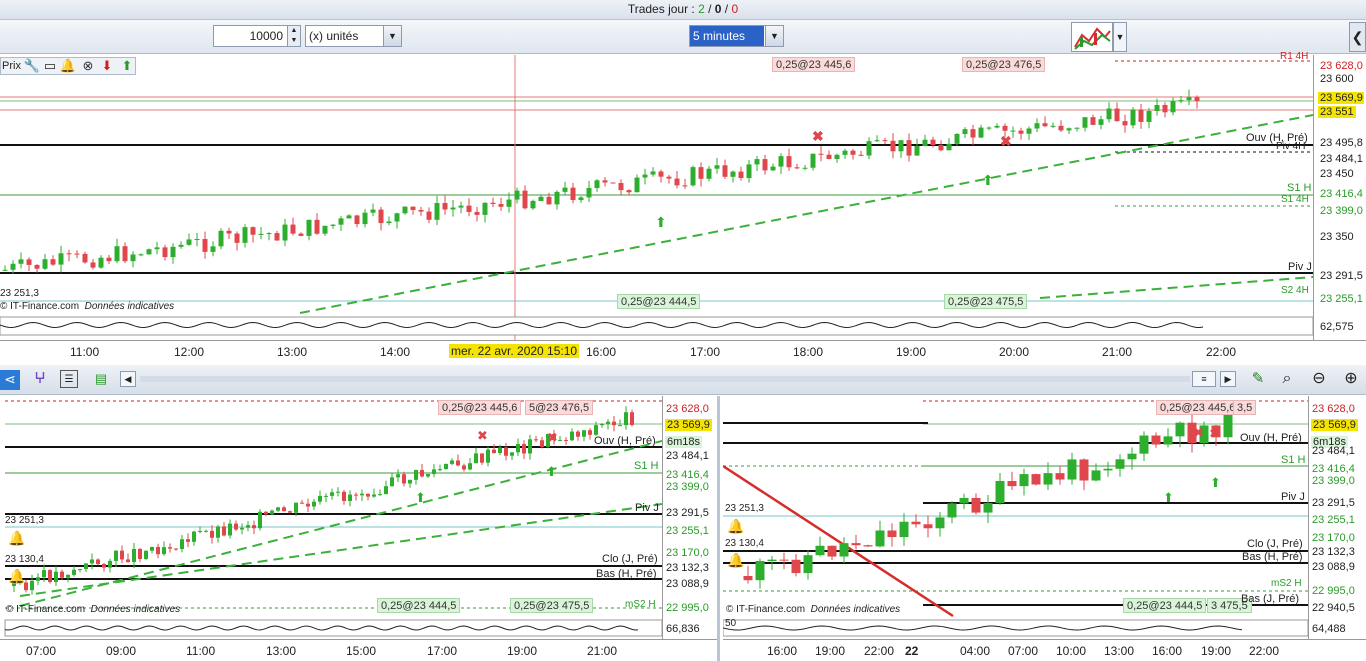 The width and height of the screenshot is (1366, 661). What do you see at coordinates (353, 36) in the screenshot?
I see `unit-select: (x) unités ▼` at bounding box center [353, 36].